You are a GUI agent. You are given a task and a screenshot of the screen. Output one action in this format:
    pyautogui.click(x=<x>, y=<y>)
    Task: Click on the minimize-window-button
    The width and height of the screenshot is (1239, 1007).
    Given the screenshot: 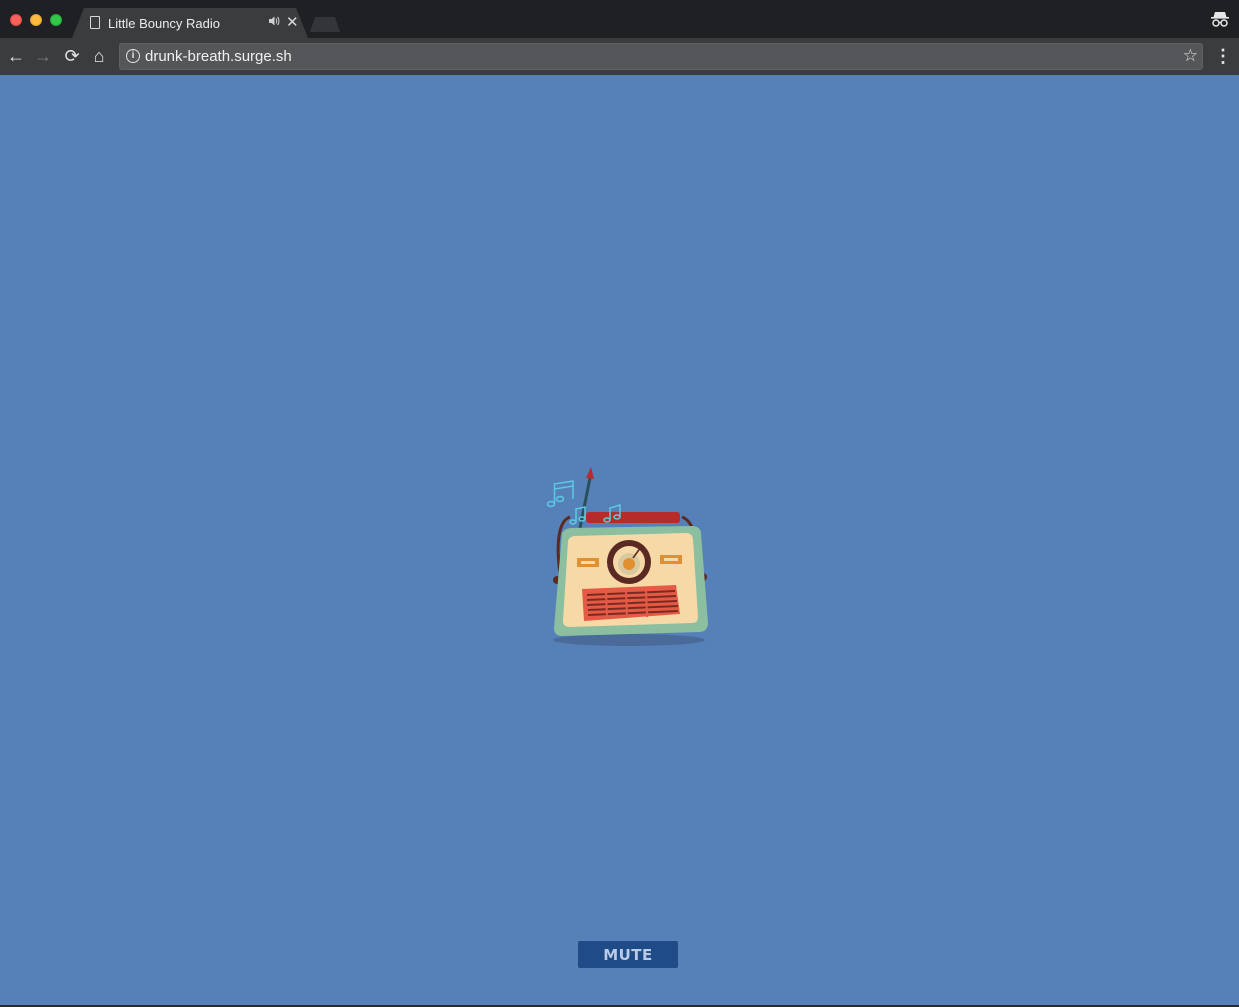 What is the action you would take?
    pyautogui.click(x=36, y=20)
    